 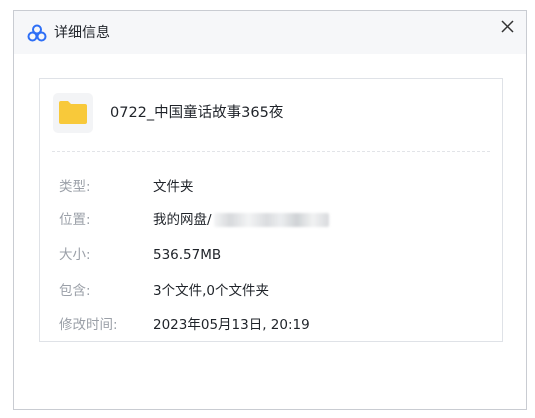 What do you see at coordinates (37, 33) in the screenshot?
I see `app-logo-icon` at bounding box center [37, 33].